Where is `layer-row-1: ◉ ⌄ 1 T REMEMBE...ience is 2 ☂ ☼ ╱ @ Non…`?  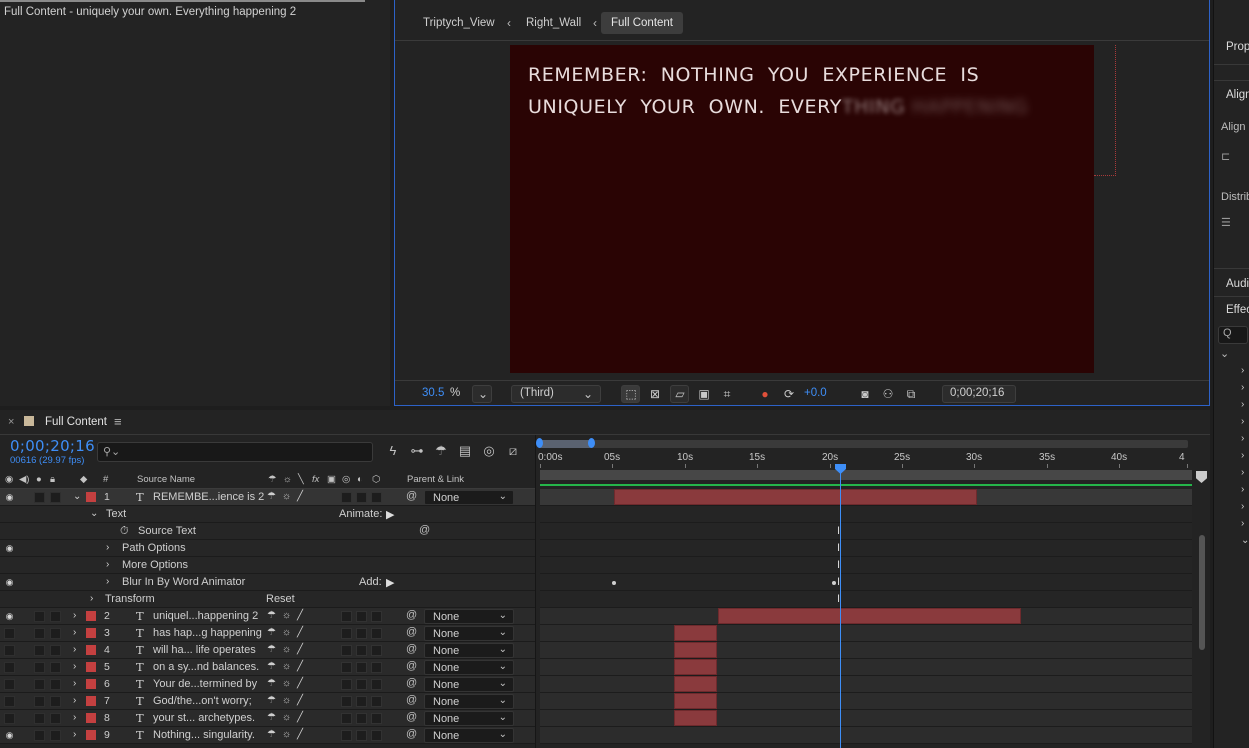
layer-row-1: ◉ ⌄ 1 T REMEMBE...ience is 2 ☂ ☼ ╱ @ Non… is located at coordinates (267, 497).